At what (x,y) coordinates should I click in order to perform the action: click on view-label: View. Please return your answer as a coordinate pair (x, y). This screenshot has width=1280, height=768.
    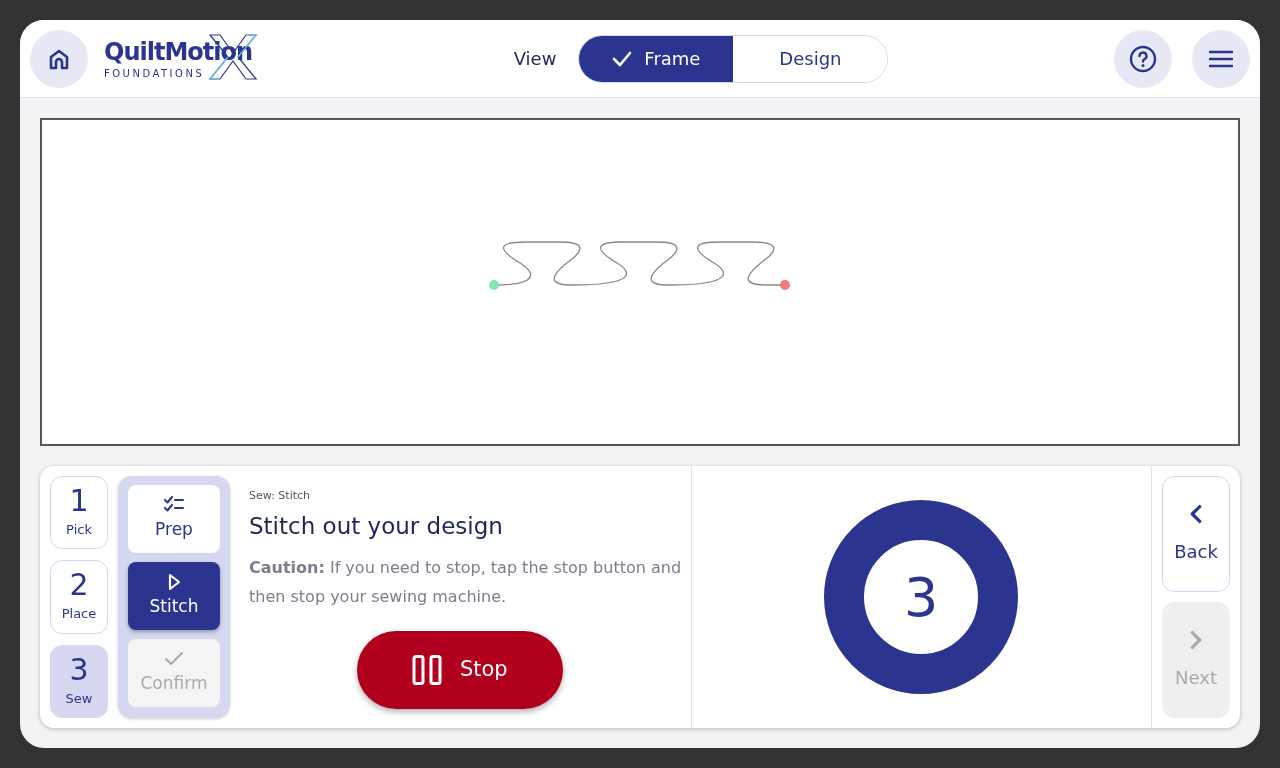
    Looking at the image, I should click on (535, 59).